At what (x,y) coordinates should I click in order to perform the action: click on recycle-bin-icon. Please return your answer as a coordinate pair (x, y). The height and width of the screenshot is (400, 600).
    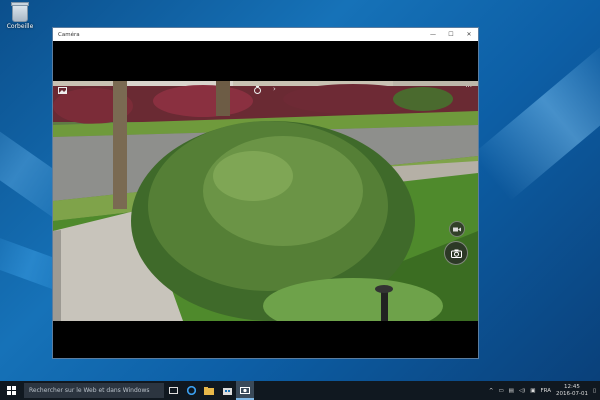
    Looking at the image, I should click on (20, 12).